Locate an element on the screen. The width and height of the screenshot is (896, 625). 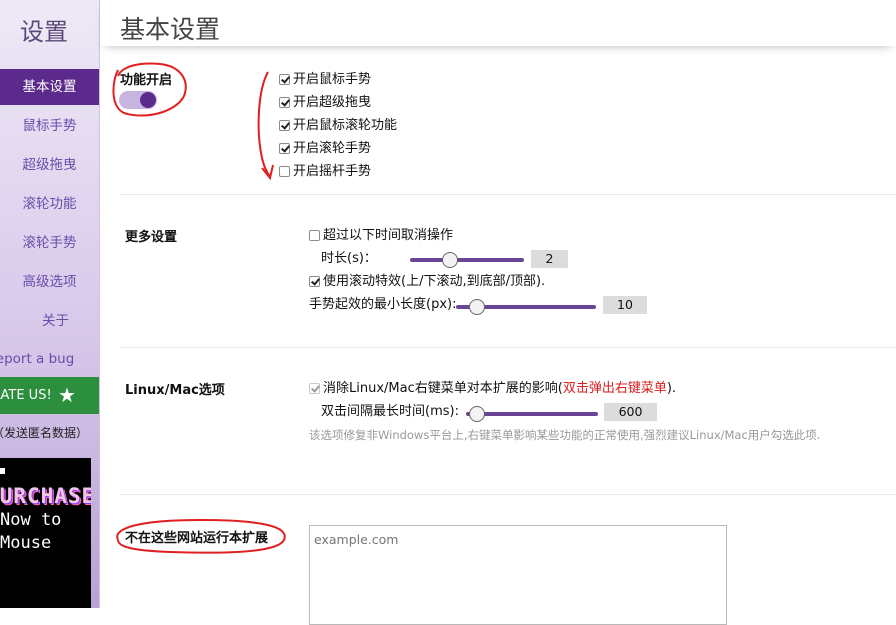
option-rocker-gesture: 开启摇杆手势 is located at coordinates (325, 172).